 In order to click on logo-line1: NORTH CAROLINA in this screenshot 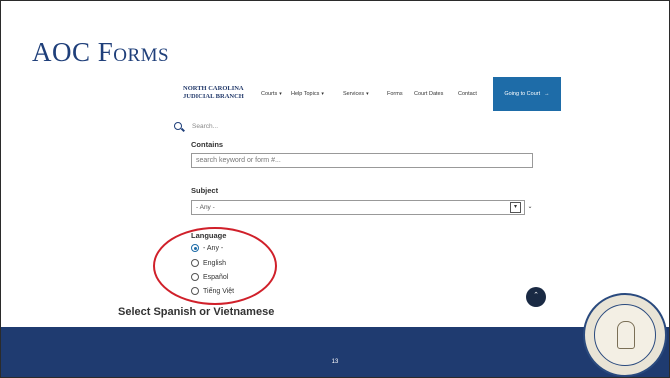, I will do `click(213, 88)`.